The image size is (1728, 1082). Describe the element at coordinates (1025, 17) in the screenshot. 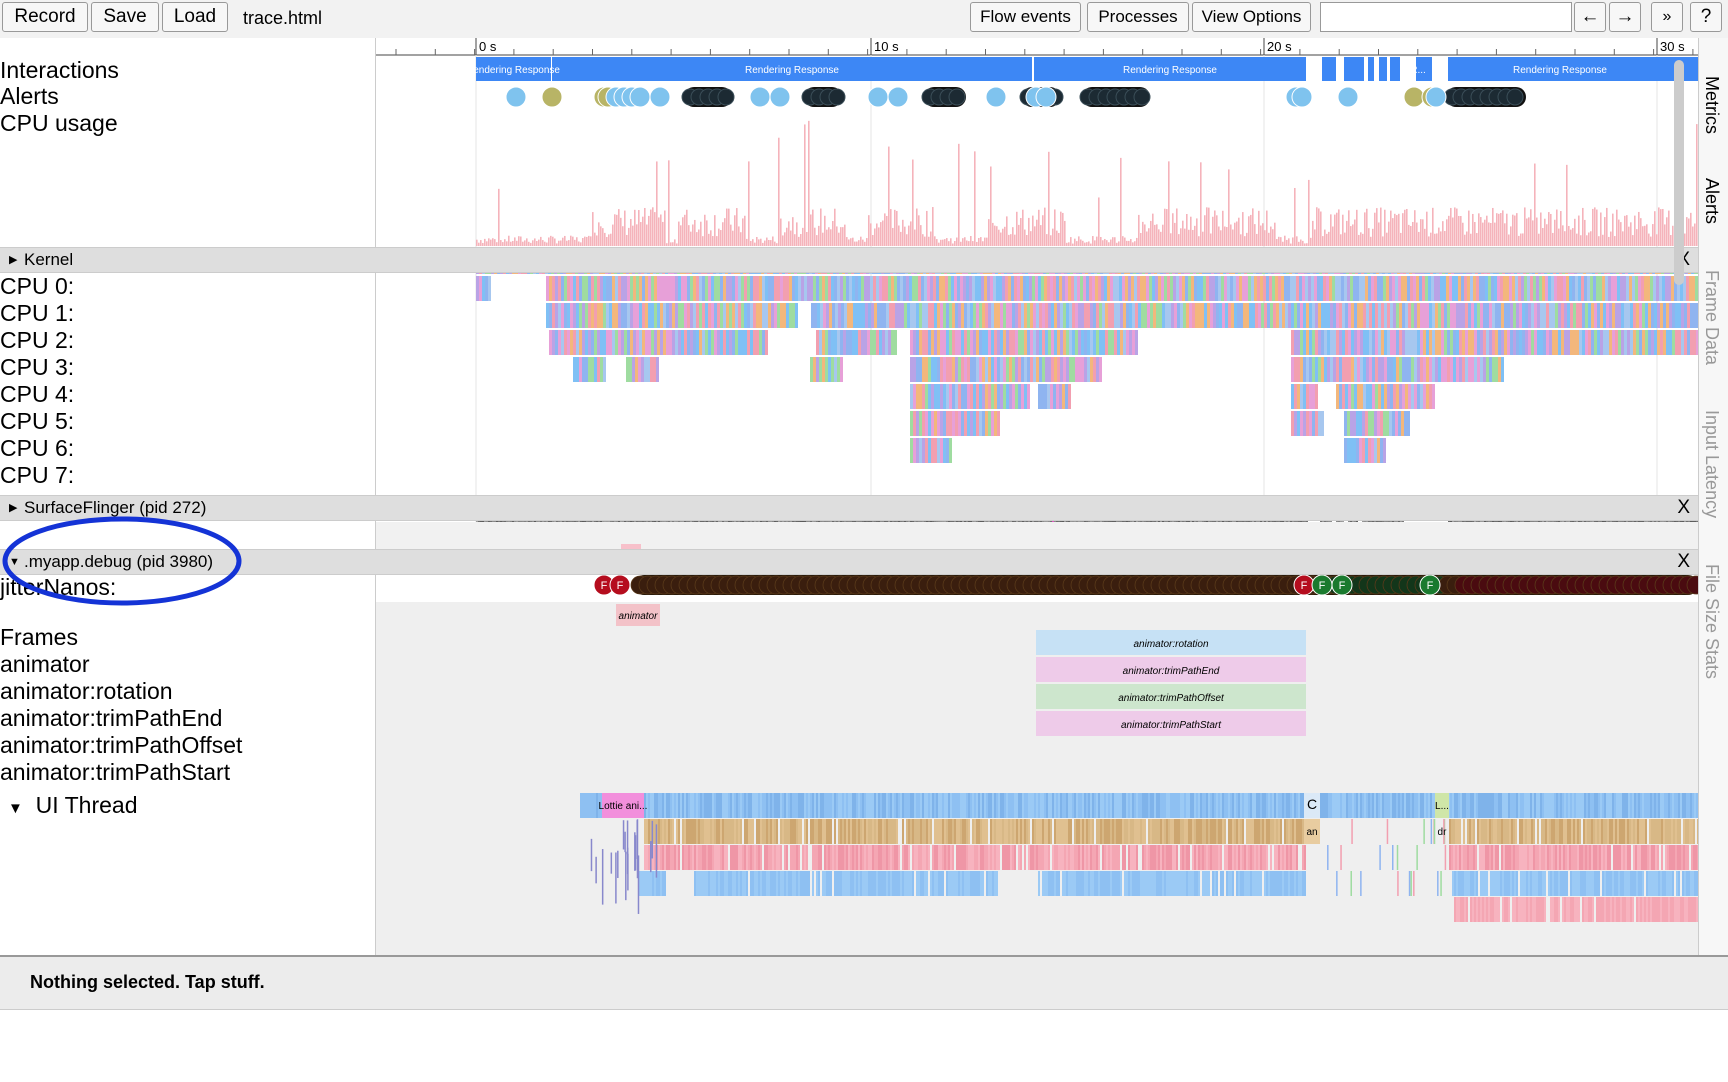

I see `flow-events-button: Flow events` at that location.